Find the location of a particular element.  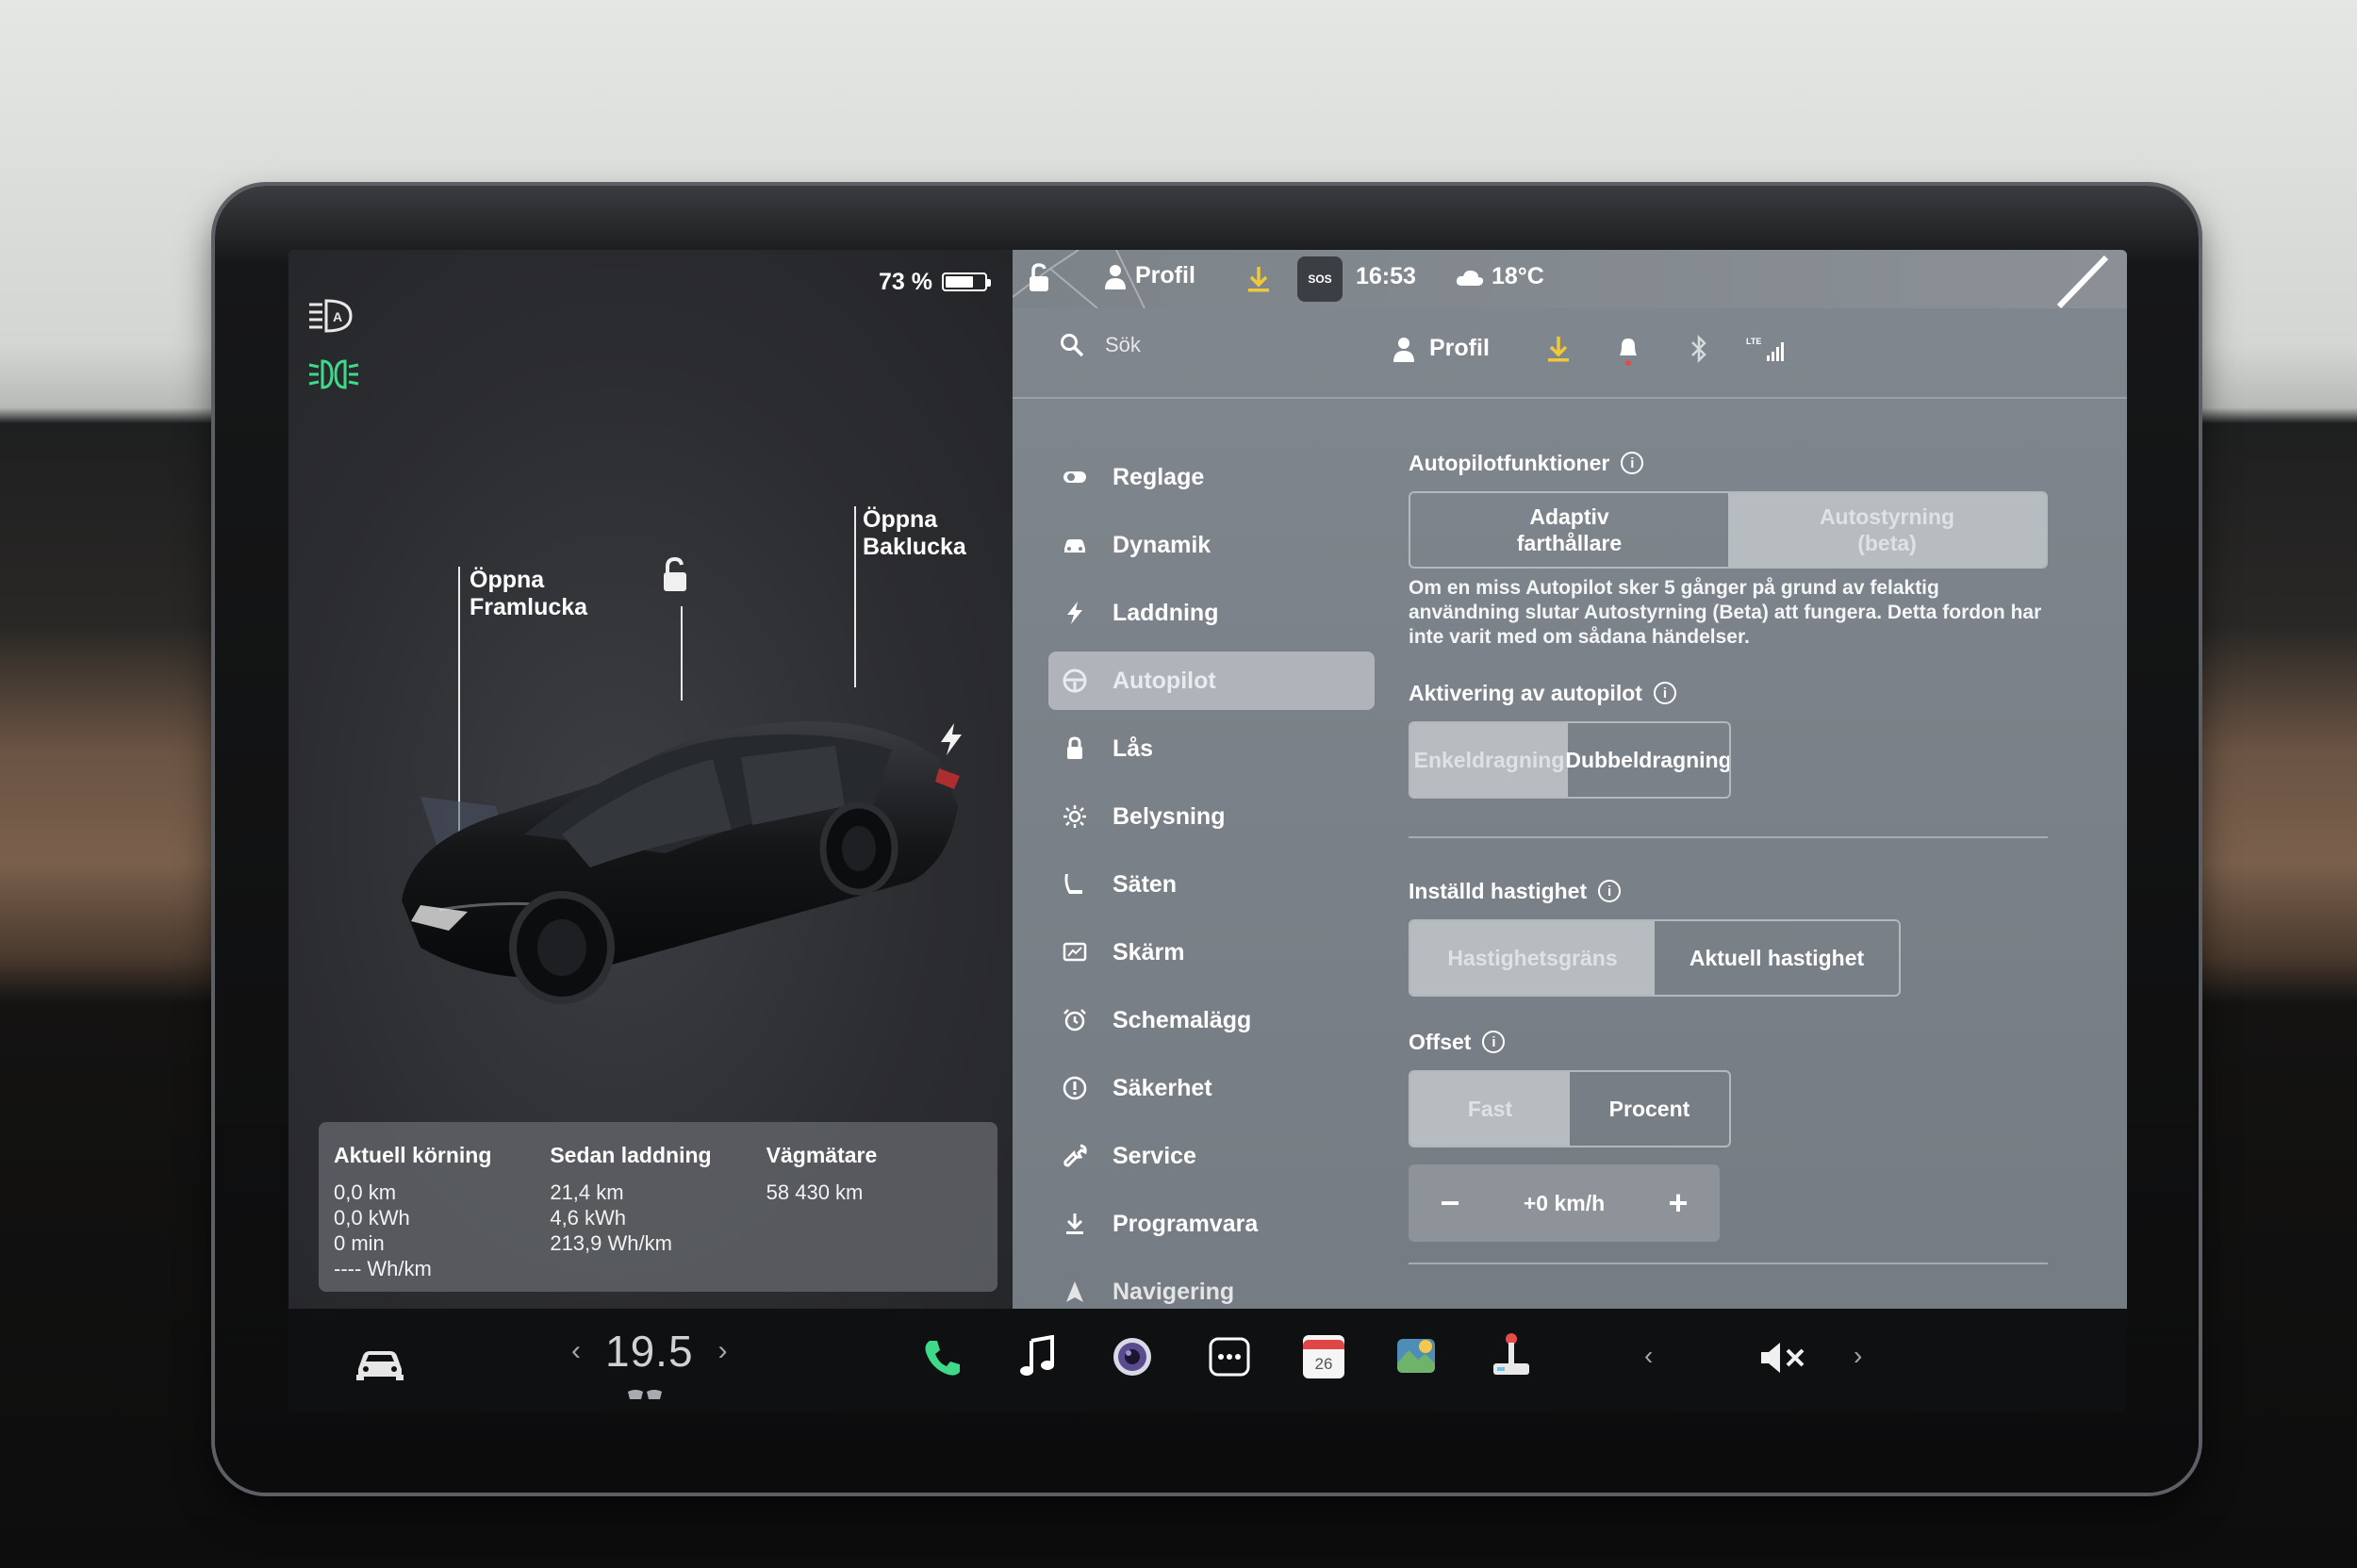

menu-item-autopilot: Autopilot is located at coordinates (1211, 681).